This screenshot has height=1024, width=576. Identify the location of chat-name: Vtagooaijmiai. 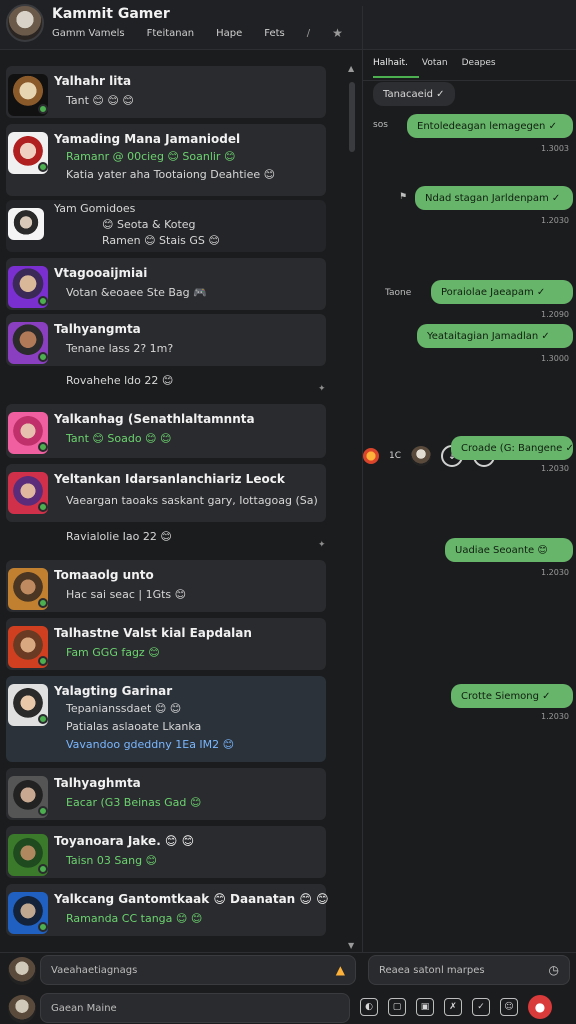
(101, 273).